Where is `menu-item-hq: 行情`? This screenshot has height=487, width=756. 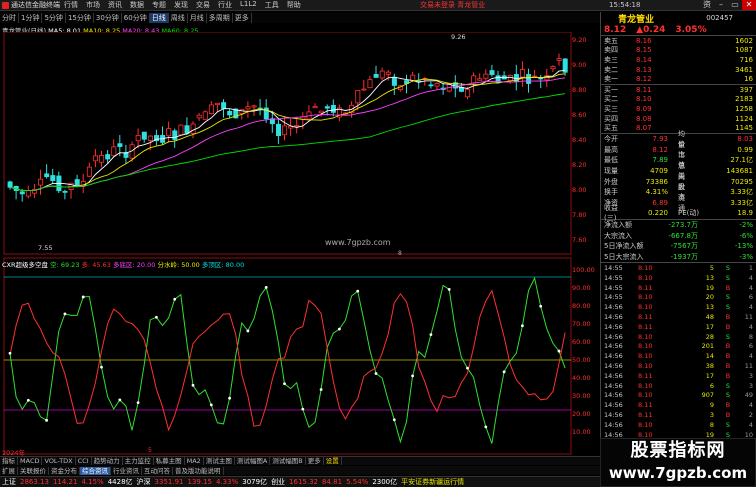
menu-item-hq: 行情 is located at coordinates (71, 5).